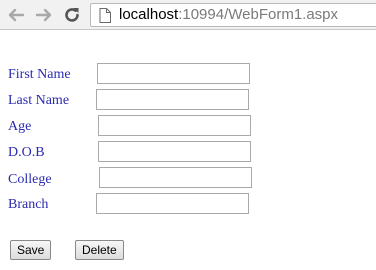  I want to click on back-button, so click(16, 15).